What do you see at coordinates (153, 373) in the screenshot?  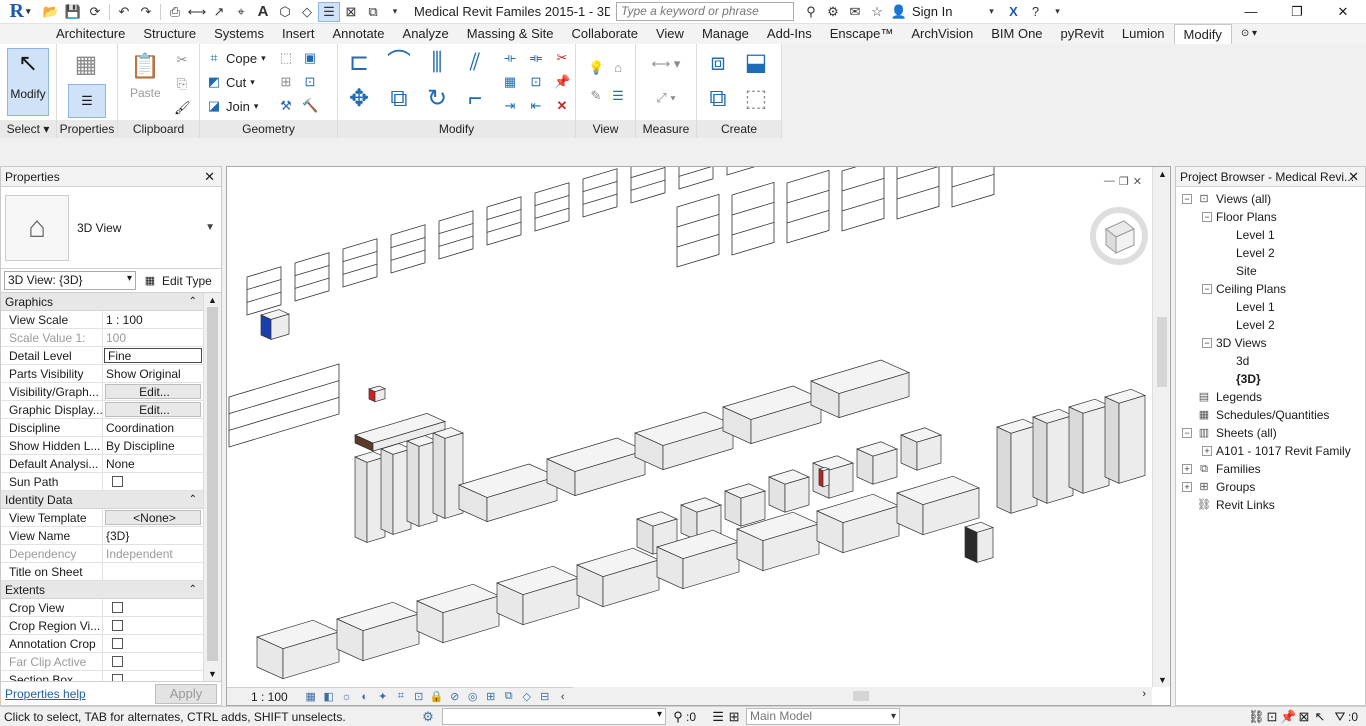 I see `property-value: Show Original` at bounding box center [153, 373].